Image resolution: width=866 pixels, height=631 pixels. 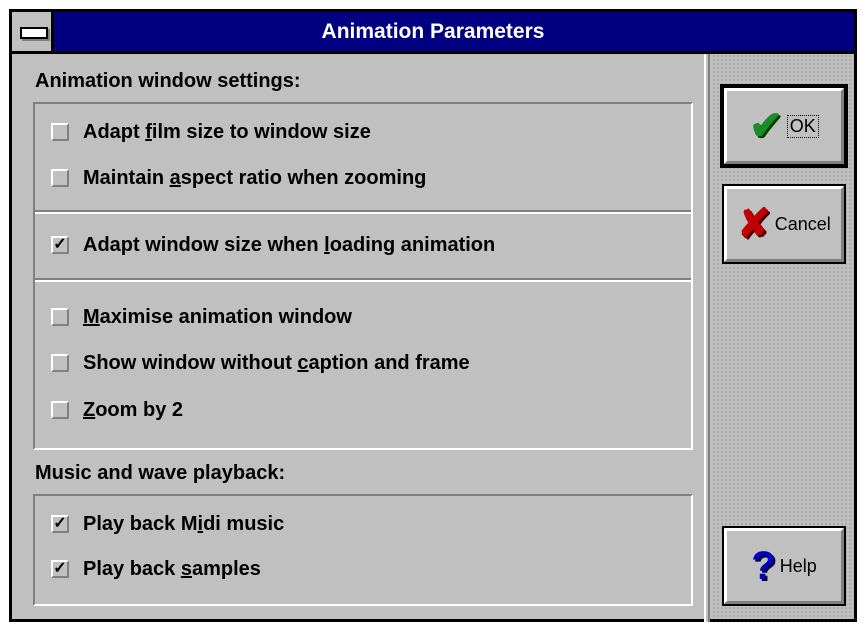 I want to click on checkbox-show-without-caption: Show window without caption and frame, so click(x=252, y=363).